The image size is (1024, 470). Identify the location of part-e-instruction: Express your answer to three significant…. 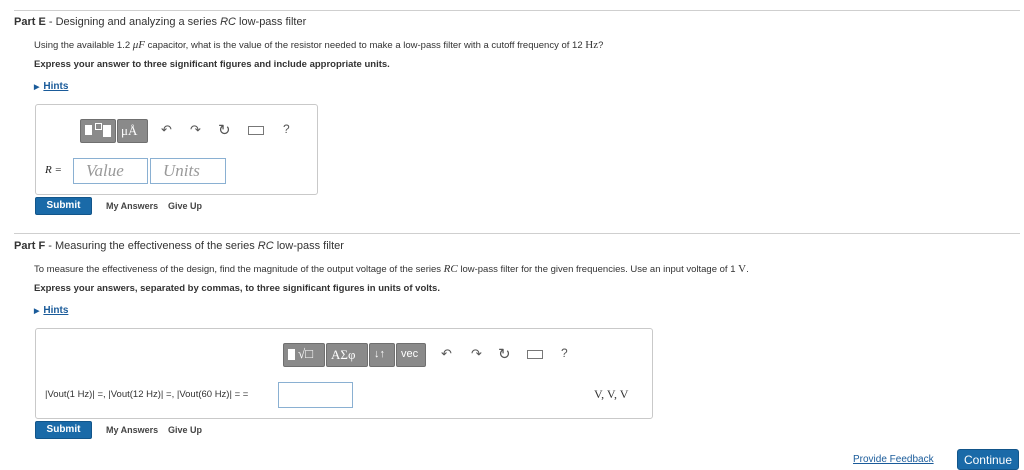
(212, 64).